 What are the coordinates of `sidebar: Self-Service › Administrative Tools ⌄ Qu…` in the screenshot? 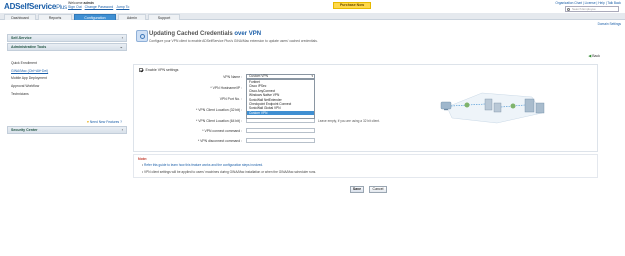 It's located at (67, 120).